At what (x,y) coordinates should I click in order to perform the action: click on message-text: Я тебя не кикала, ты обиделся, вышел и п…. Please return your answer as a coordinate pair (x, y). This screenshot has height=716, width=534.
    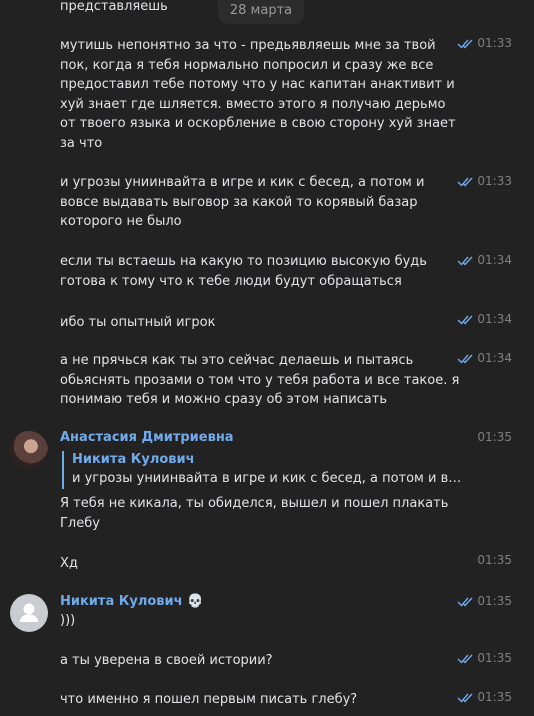
    Looking at the image, I should click on (254, 513).